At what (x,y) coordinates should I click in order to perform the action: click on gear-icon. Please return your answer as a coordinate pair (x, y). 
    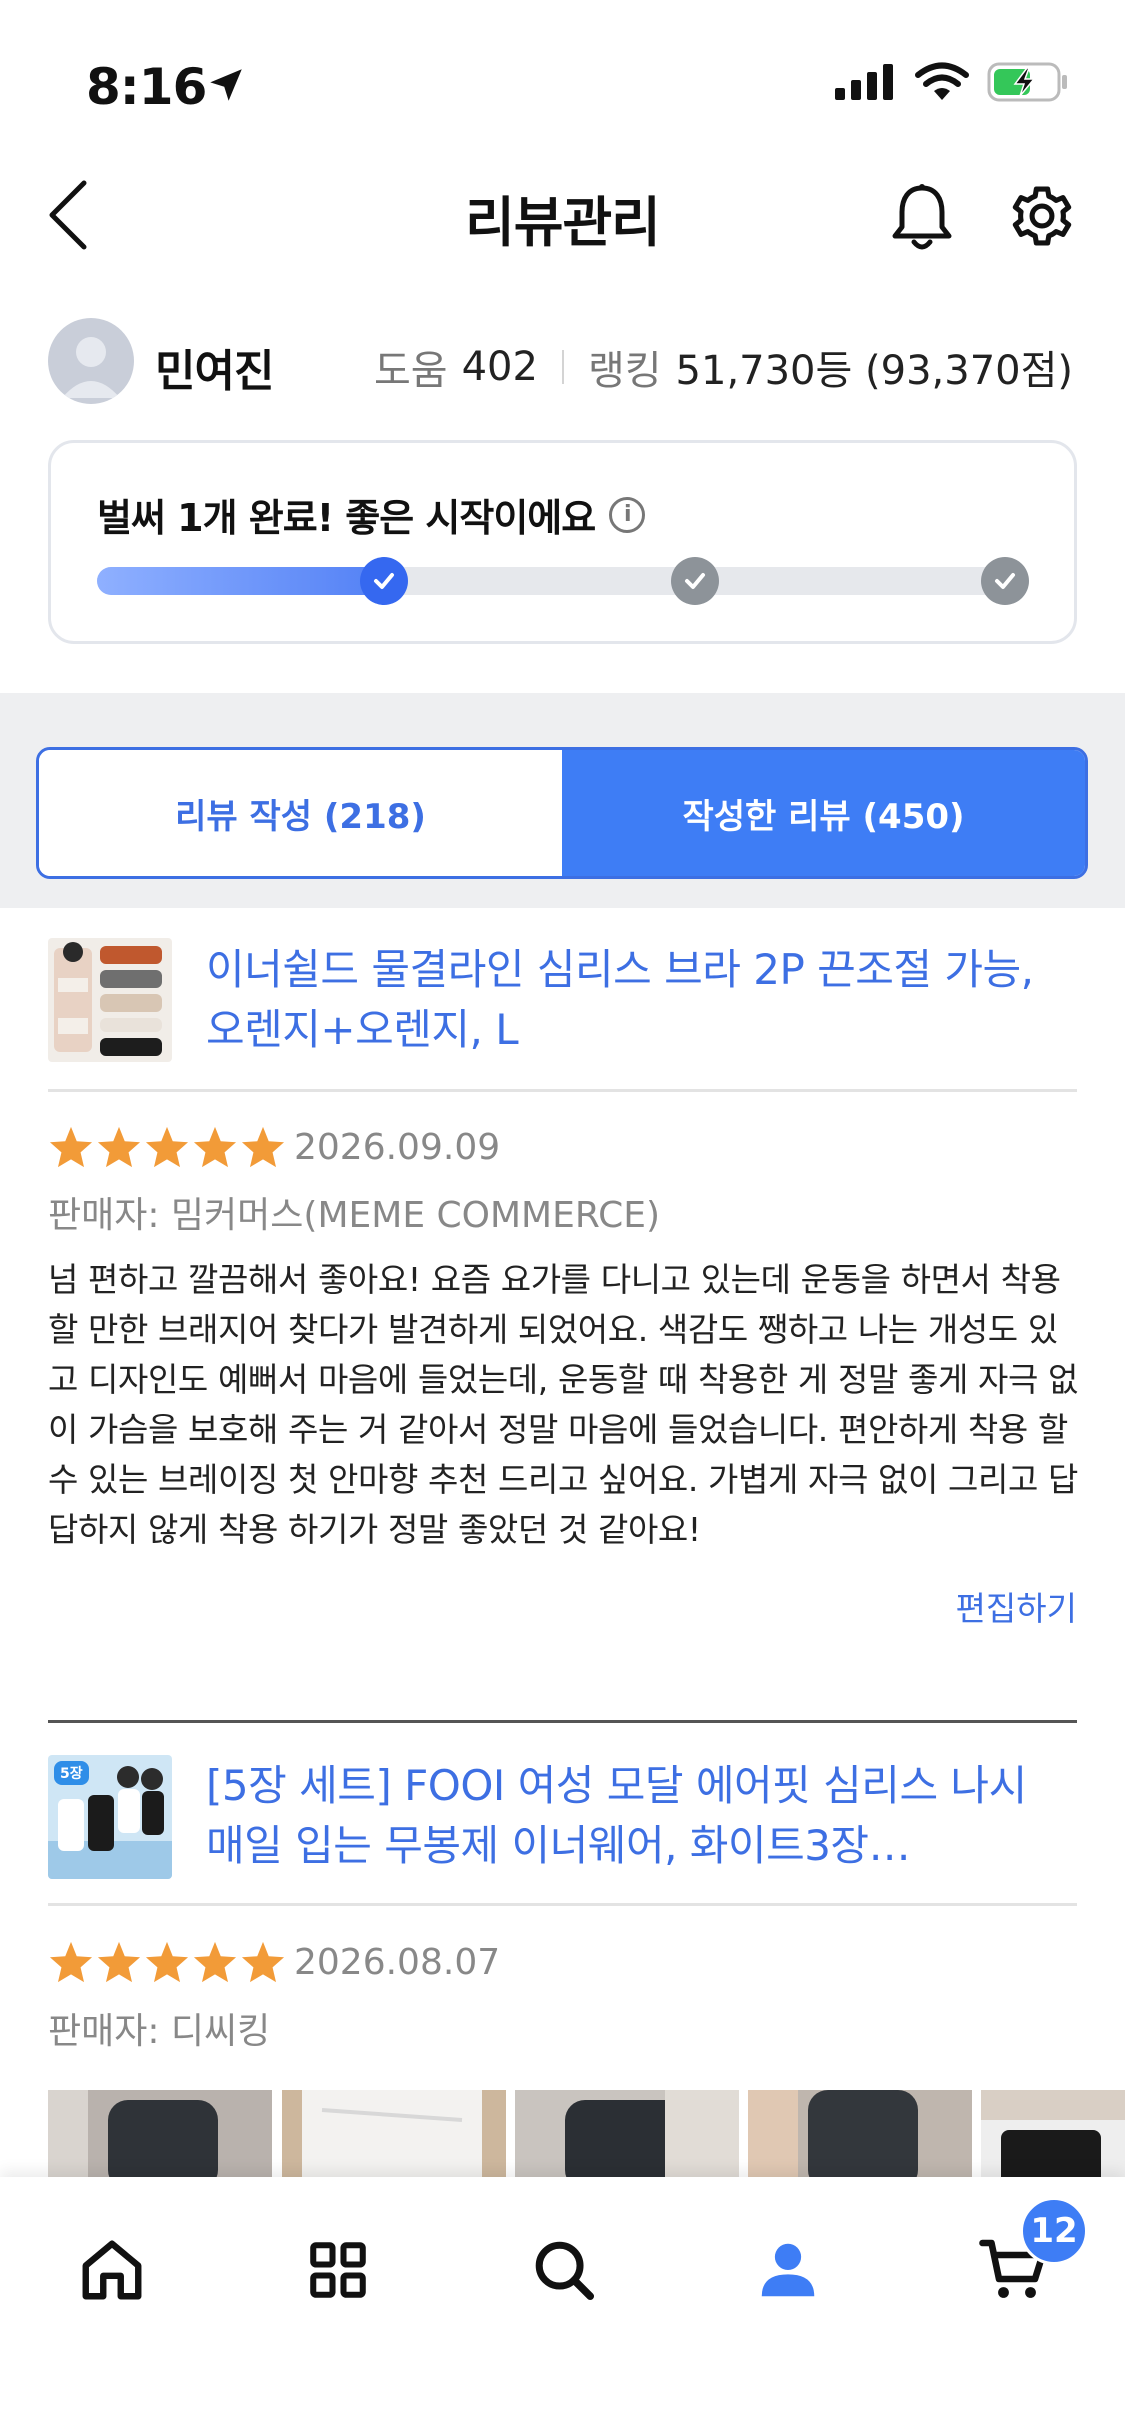
    Looking at the image, I should click on (1042, 216).